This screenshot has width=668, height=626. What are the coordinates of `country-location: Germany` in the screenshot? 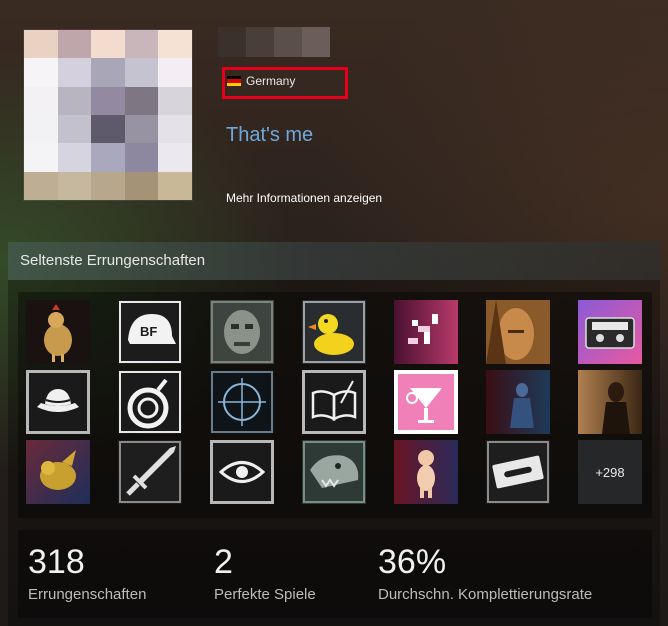 It's located at (261, 81).